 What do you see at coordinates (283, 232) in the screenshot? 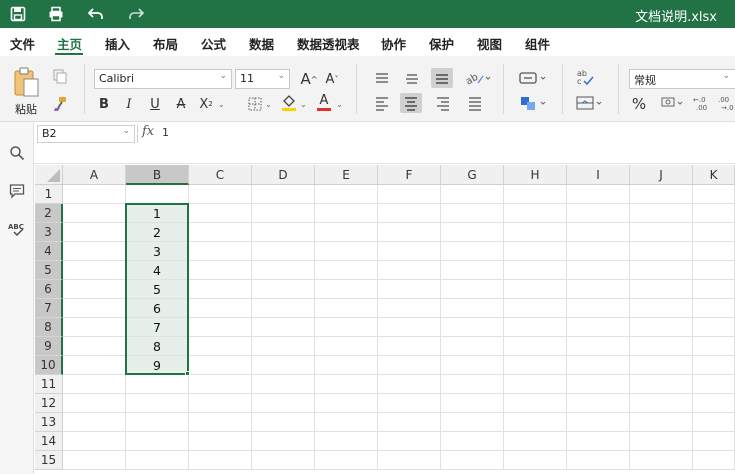
I see `cell-d3` at bounding box center [283, 232].